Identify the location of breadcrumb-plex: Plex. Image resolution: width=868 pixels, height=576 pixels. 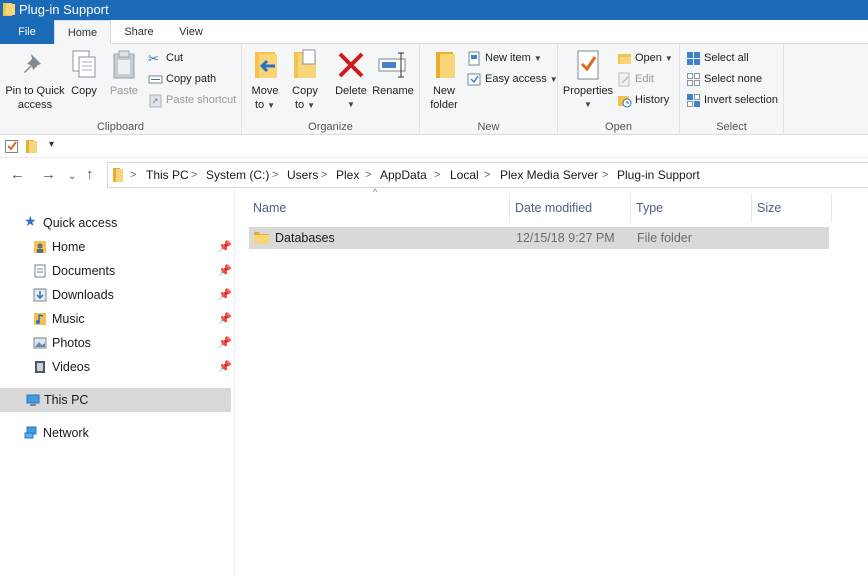
(347, 175).